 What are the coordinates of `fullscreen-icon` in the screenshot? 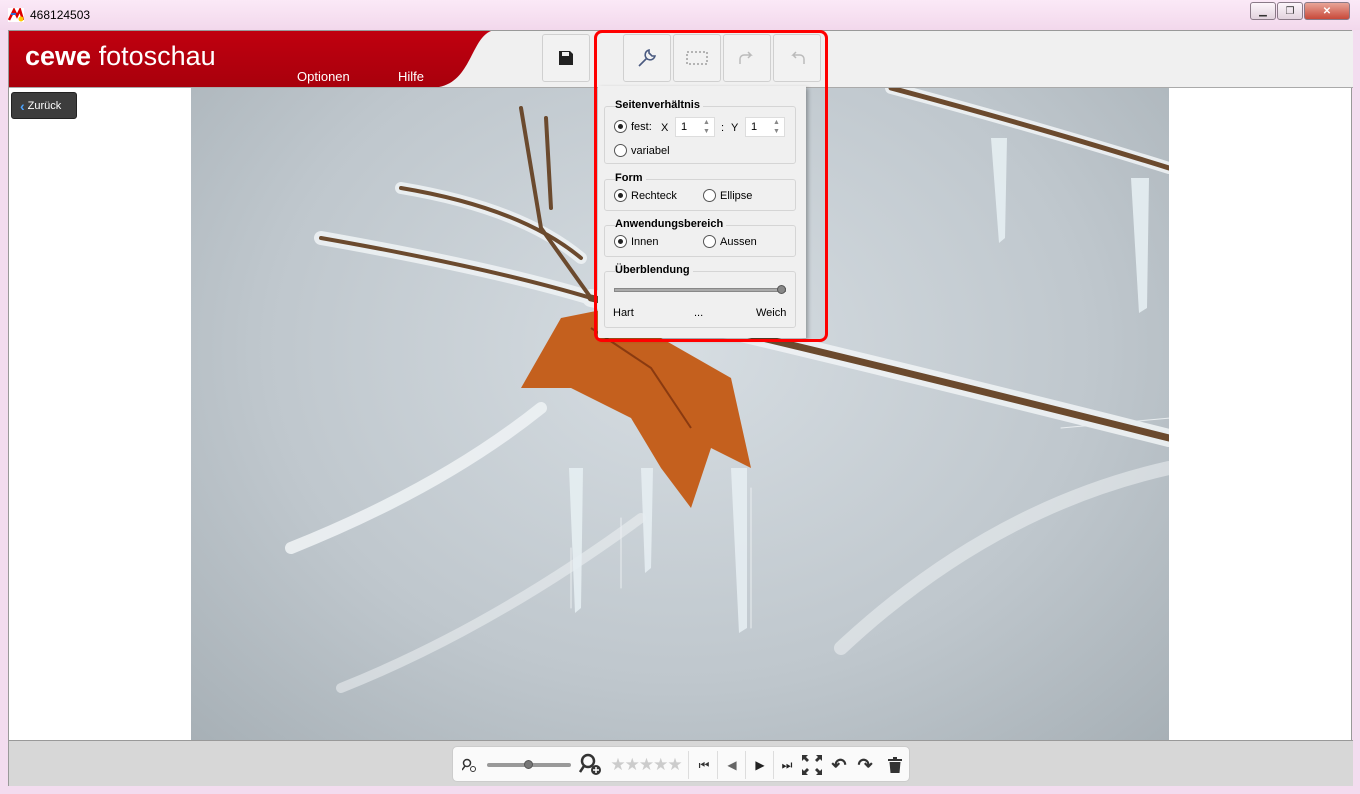 It's located at (812, 765).